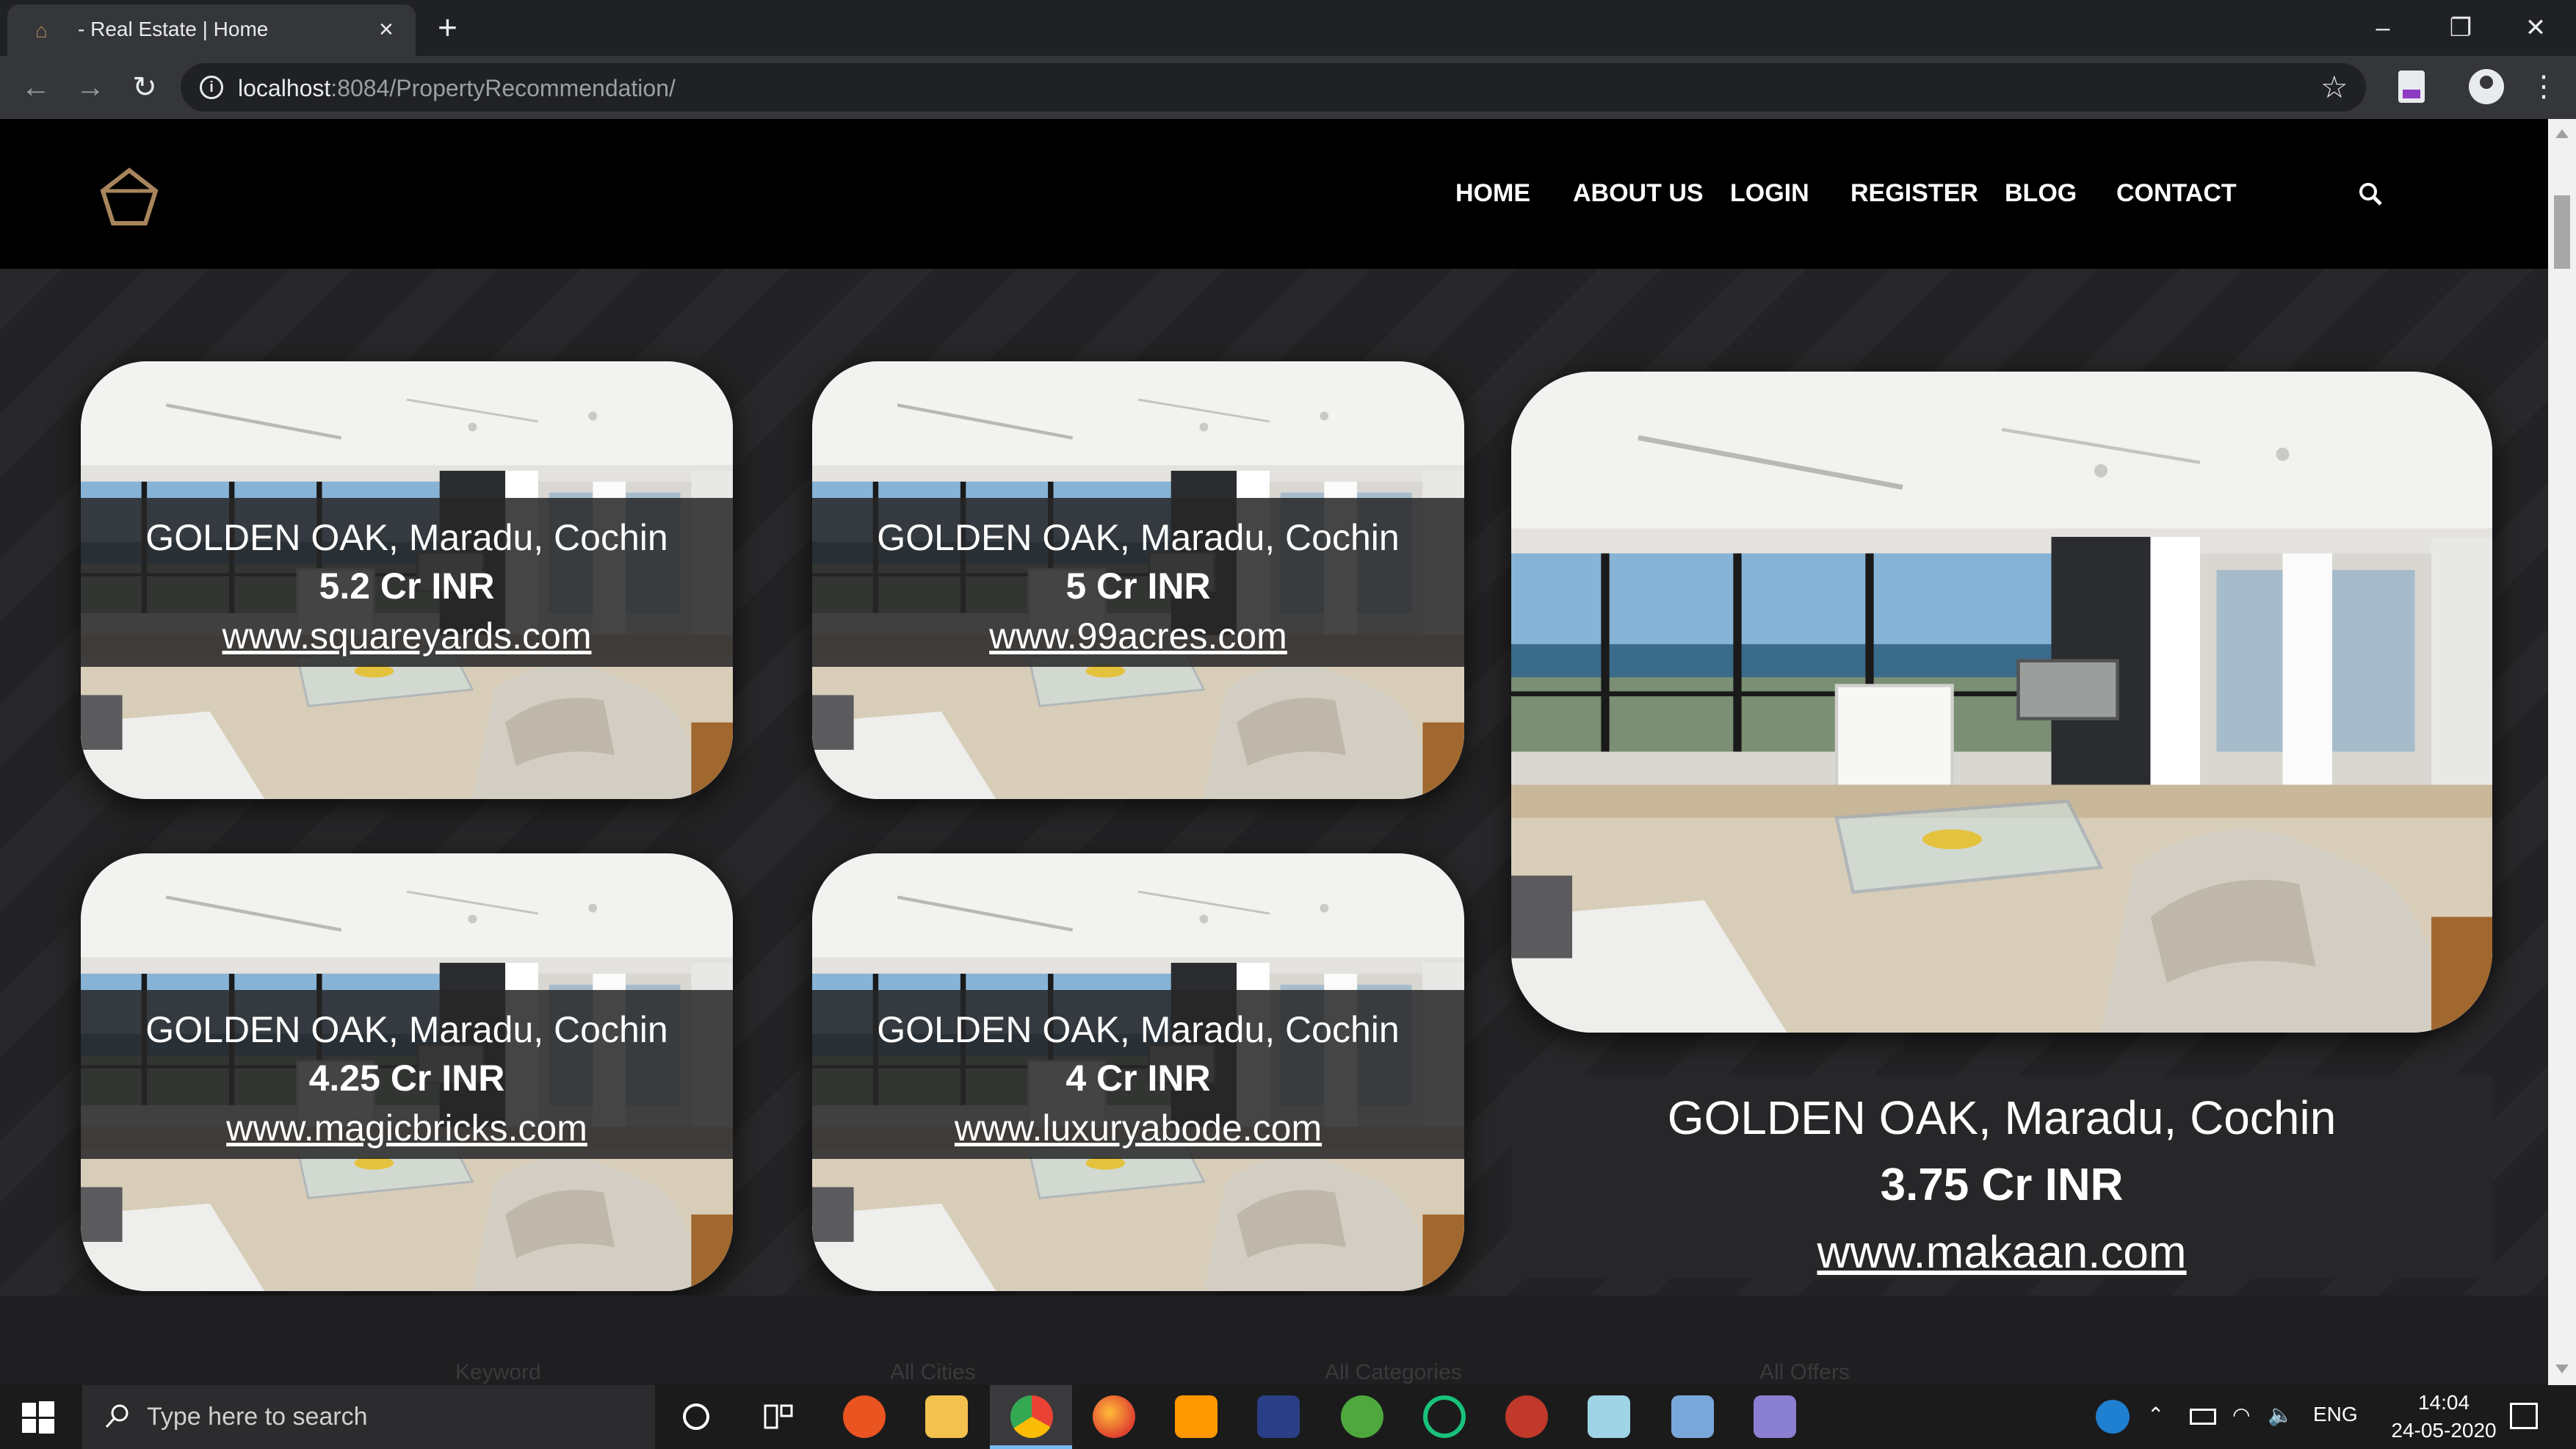 The width and height of the screenshot is (2576, 1449). Describe the element at coordinates (2444, 1402) in the screenshot. I see `clock-time: 14:04` at that location.